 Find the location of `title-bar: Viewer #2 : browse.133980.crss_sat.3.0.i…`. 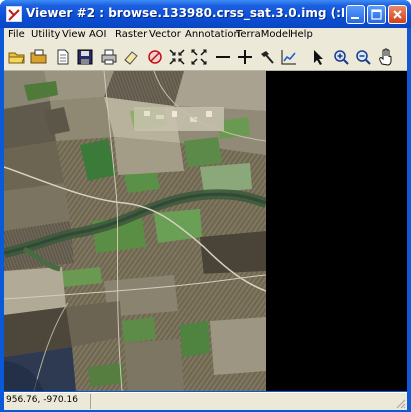

title-bar: Viewer #2 : browse.133980.crss_sat.3.0.i… is located at coordinates (205, 14).